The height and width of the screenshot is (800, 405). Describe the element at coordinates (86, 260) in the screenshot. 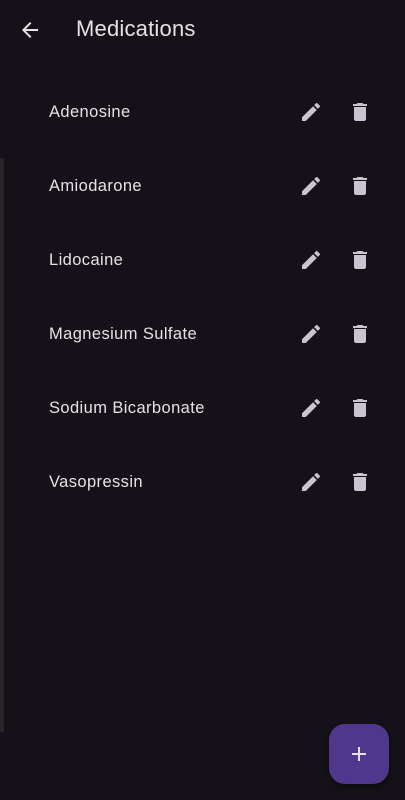

I see `medication-name: Lidocaine` at that location.